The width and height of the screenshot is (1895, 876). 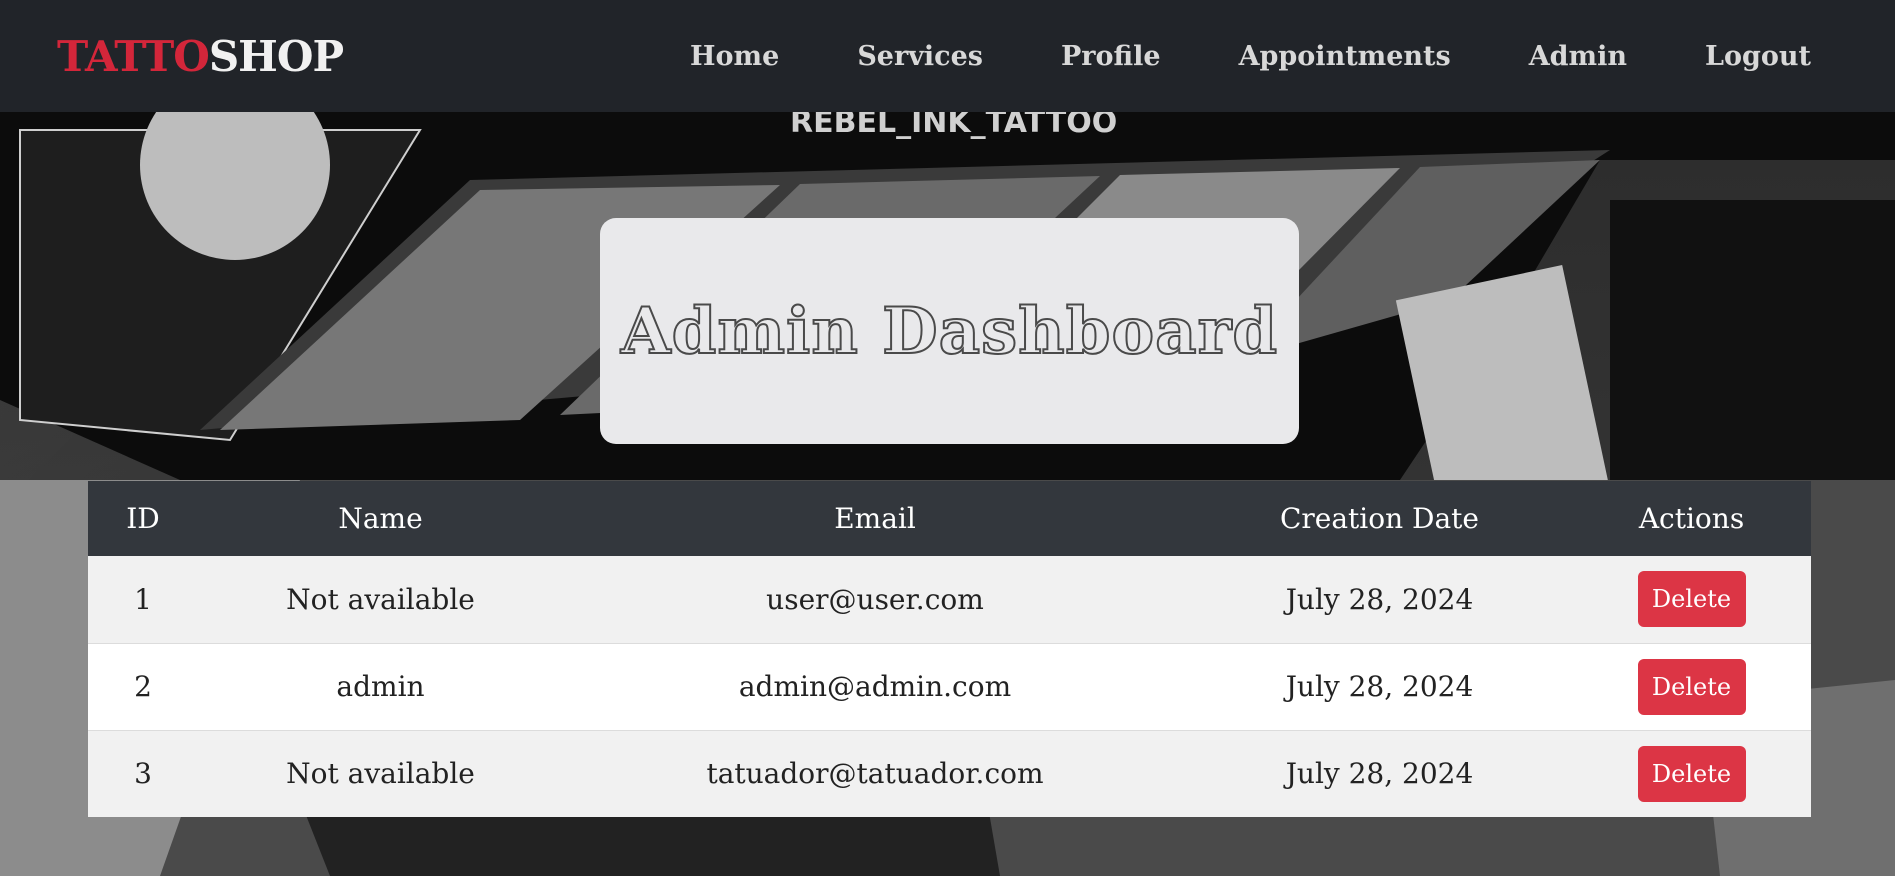 I want to click on cell-id: 2, so click(x=143, y=686).